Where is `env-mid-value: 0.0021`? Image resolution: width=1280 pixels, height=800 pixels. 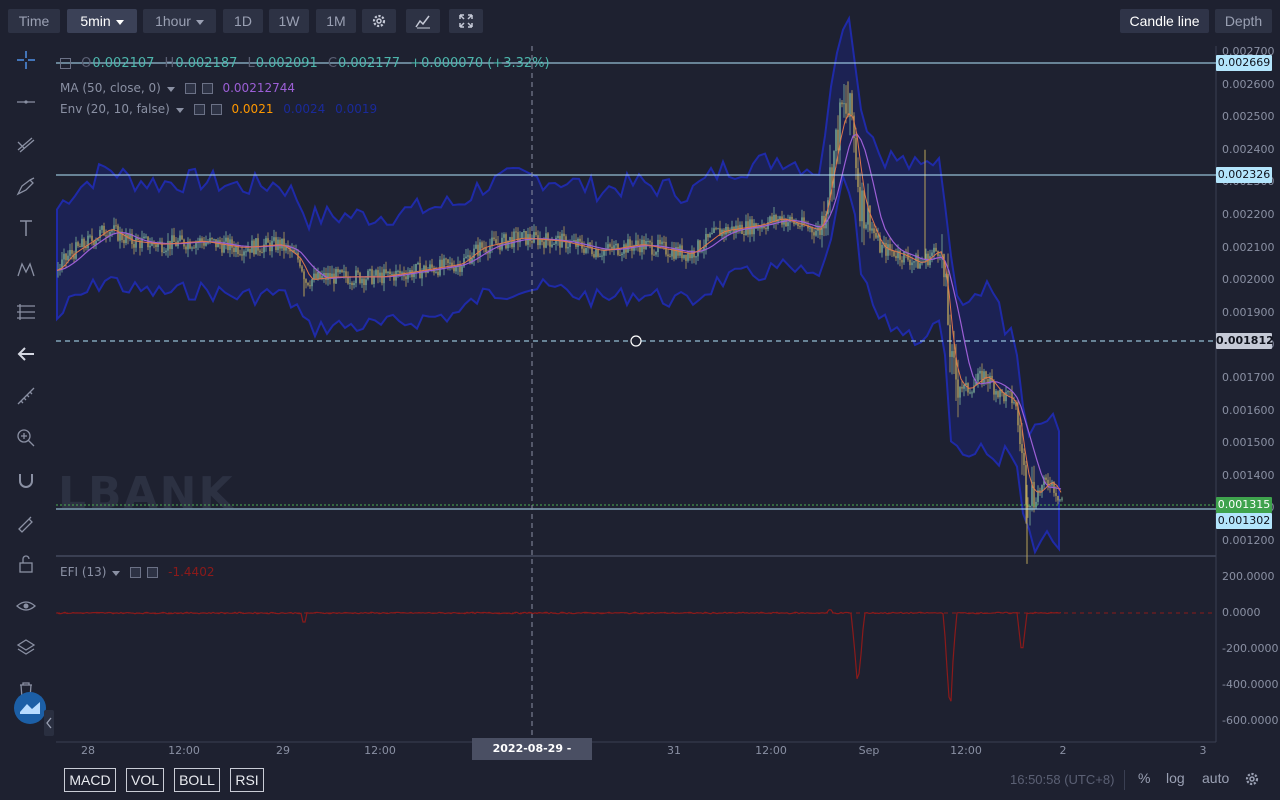 env-mid-value: 0.0021 is located at coordinates (252, 109).